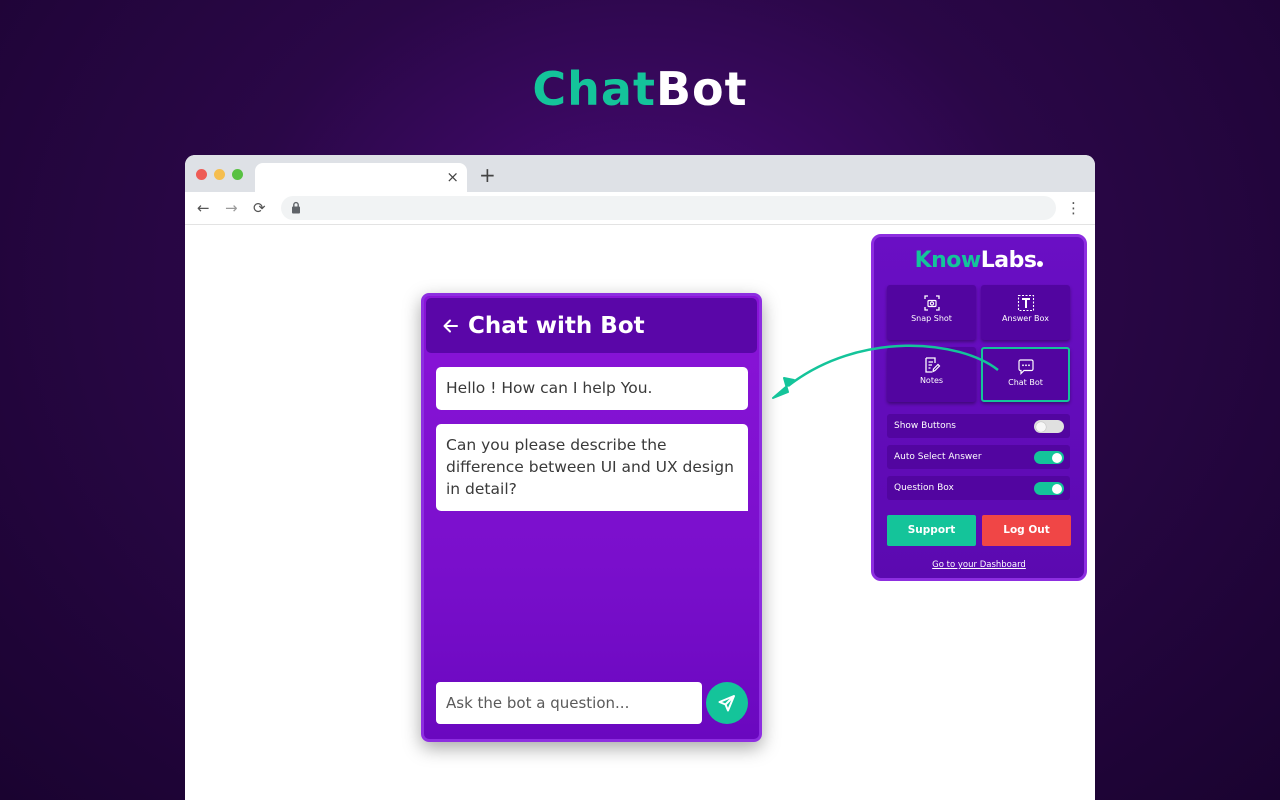 The height and width of the screenshot is (800, 1280). I want to click on auto-select-answer-toggle, so click(1049, 457).